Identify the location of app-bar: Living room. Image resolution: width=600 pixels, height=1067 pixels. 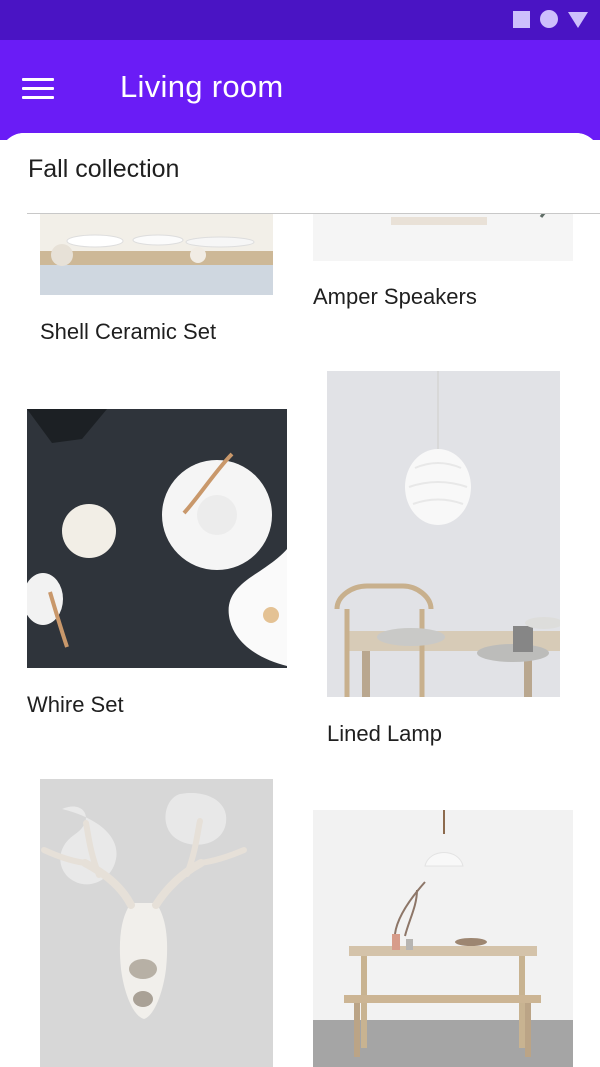
(300, 90).